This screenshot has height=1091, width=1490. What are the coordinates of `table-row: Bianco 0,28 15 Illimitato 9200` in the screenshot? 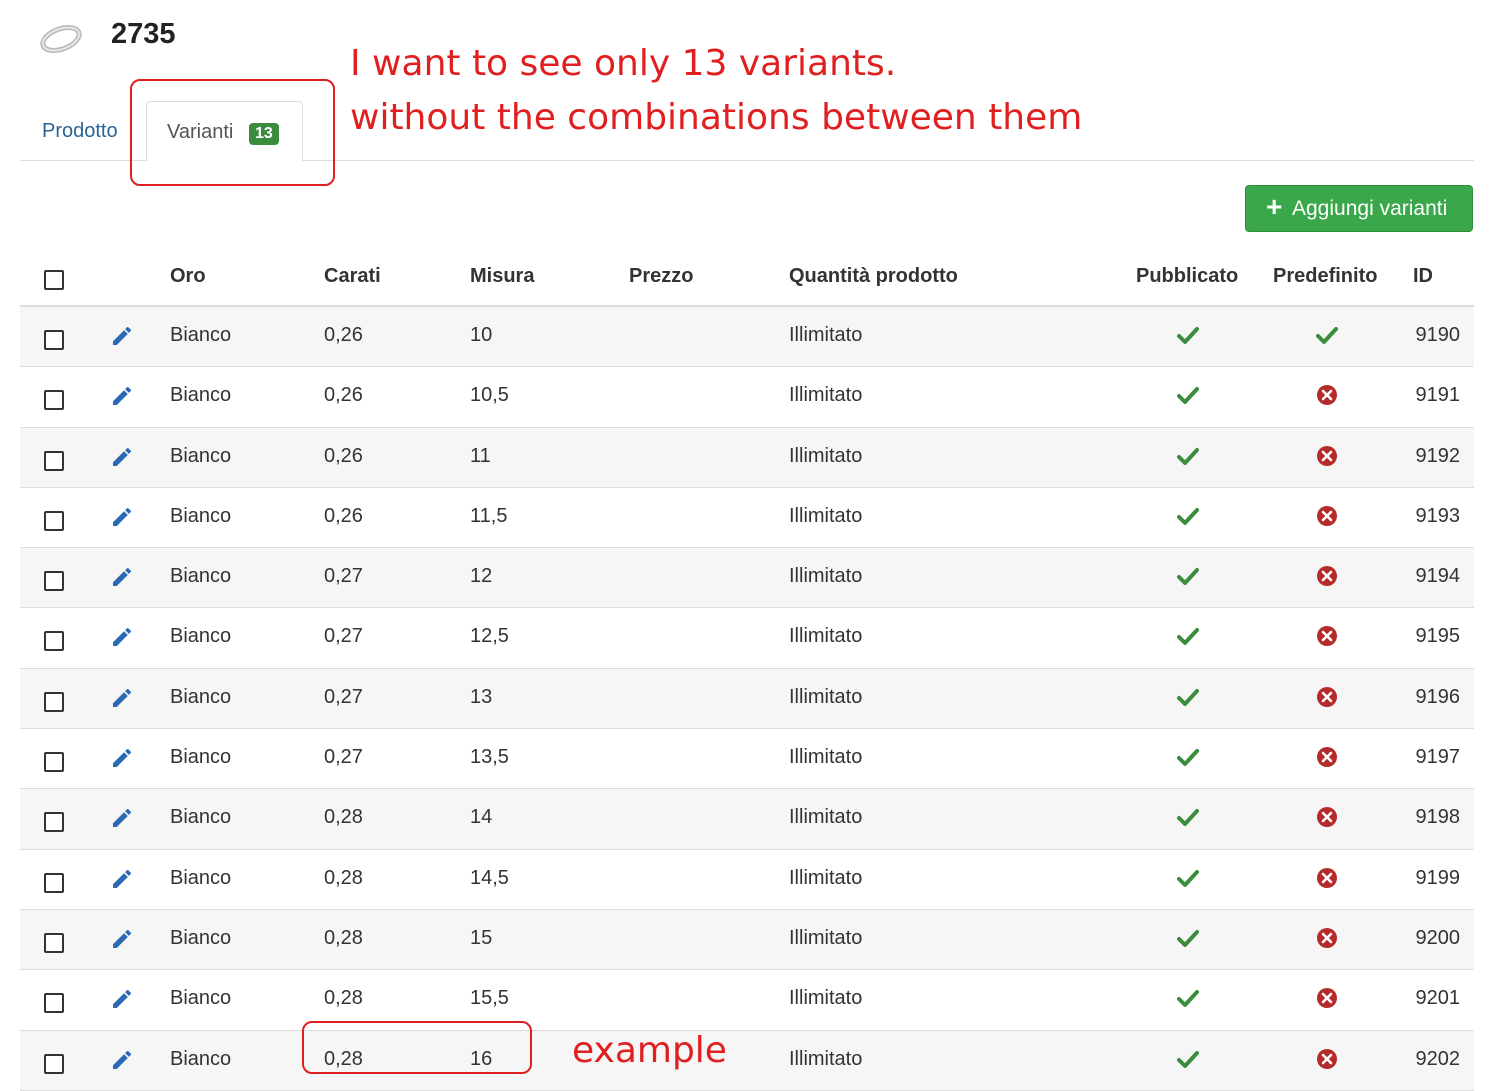 It's located at (747, 940).